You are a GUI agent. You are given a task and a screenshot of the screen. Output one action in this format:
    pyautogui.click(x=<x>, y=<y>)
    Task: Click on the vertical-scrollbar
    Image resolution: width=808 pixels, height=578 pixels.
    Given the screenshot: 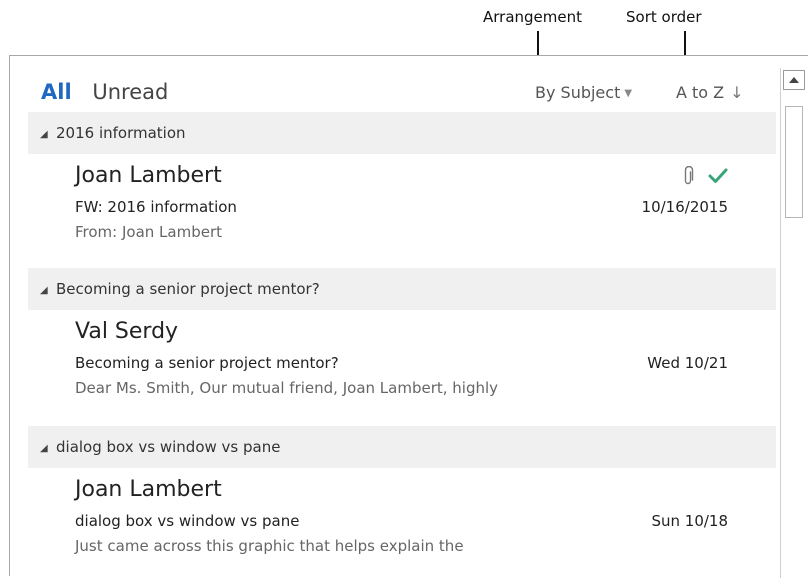 What is the action you would take?
    pyautogui.click(x=793, y=323)
    